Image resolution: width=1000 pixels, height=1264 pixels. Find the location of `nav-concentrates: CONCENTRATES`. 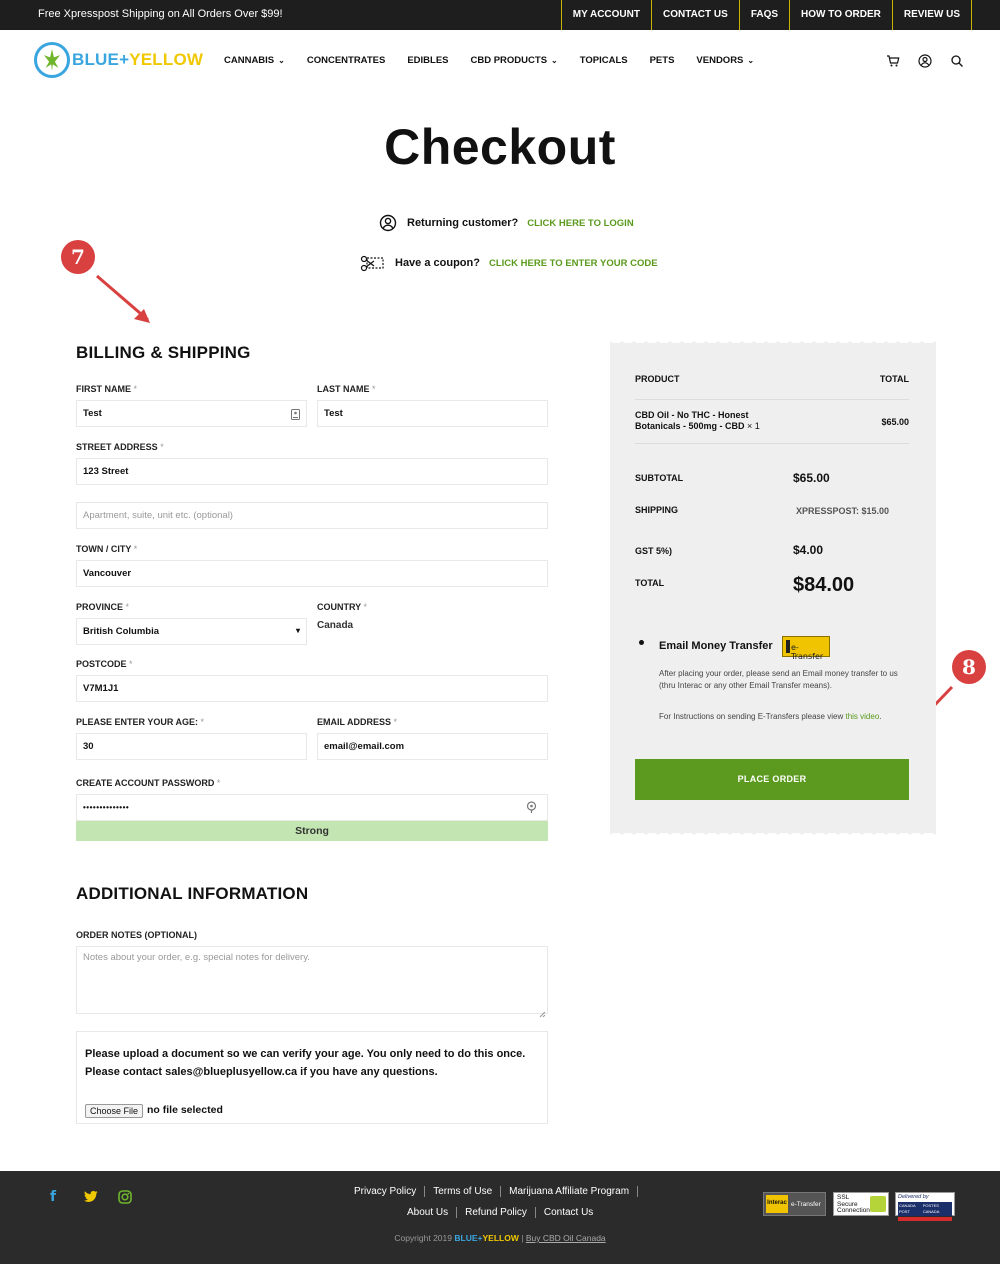

nav-concentrates: CONCENTRATES is located at coordinates (346, 60).